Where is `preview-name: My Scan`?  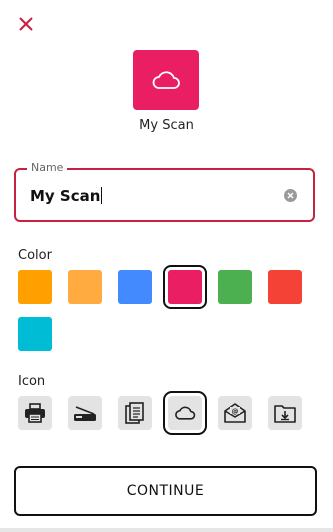
preview-name: My Scan is located at coordinates (166, 125).